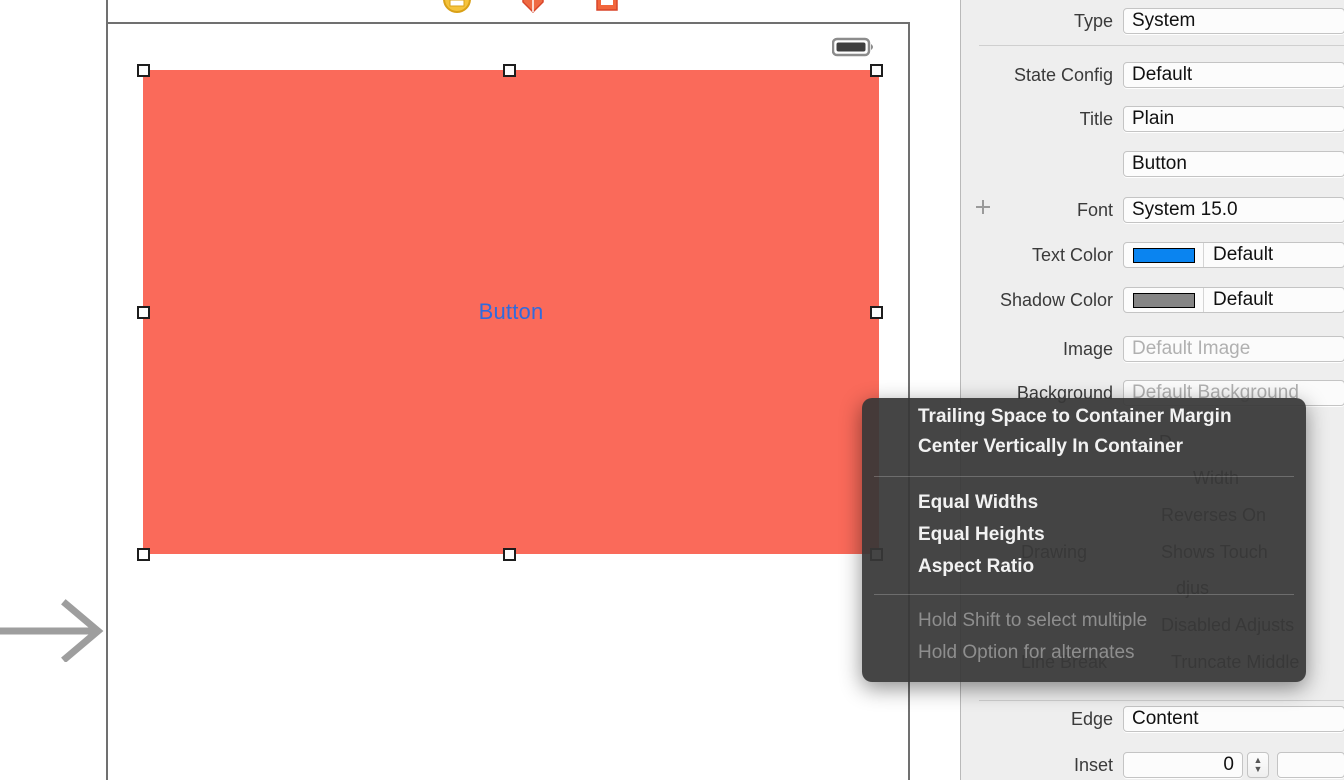  I want to click on resize-handle-bottom-left, so click(143, 554).